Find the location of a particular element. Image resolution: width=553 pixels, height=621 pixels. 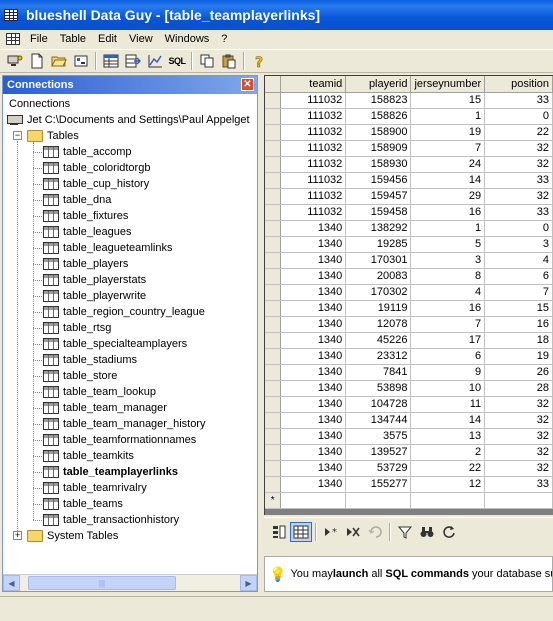

table-cell-jerseynumber: 15 is located at coordinates (448, 100).